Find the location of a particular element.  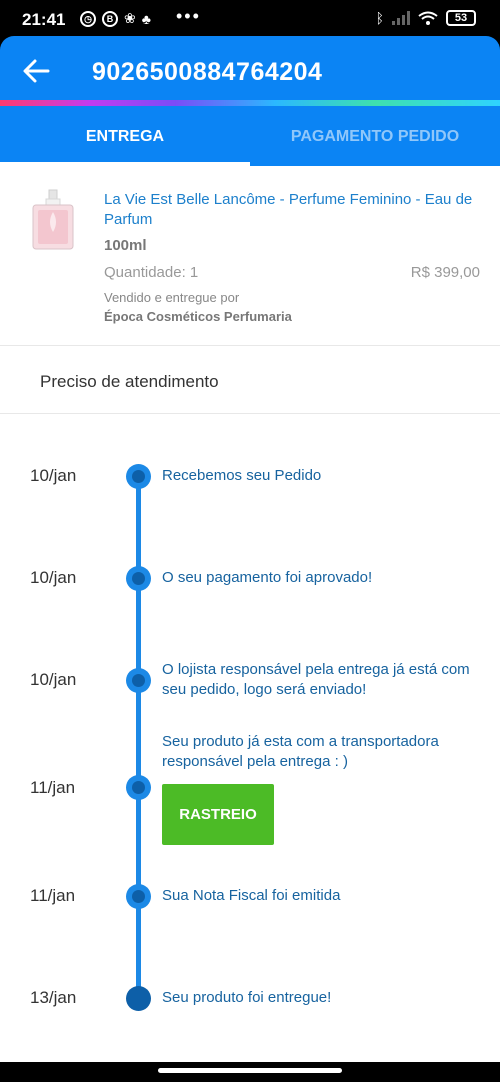

timeline-dot-final is located at coordinates (138, 998).